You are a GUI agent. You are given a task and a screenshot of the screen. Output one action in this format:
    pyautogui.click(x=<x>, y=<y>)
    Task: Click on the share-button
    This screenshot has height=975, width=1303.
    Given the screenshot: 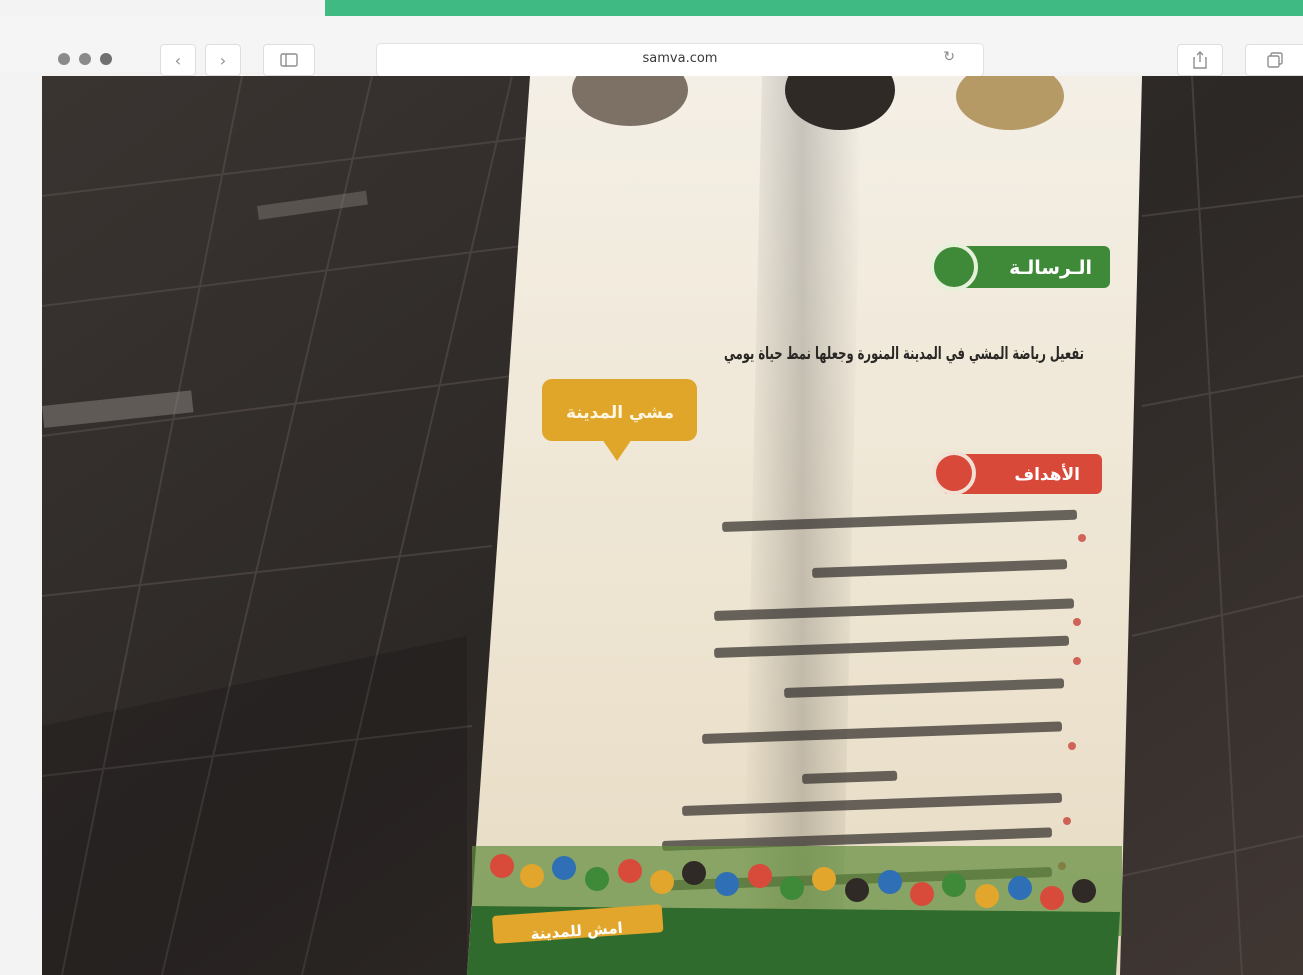 What is the action you would take?
    pyautogui.click(x=1200, y=60)
    